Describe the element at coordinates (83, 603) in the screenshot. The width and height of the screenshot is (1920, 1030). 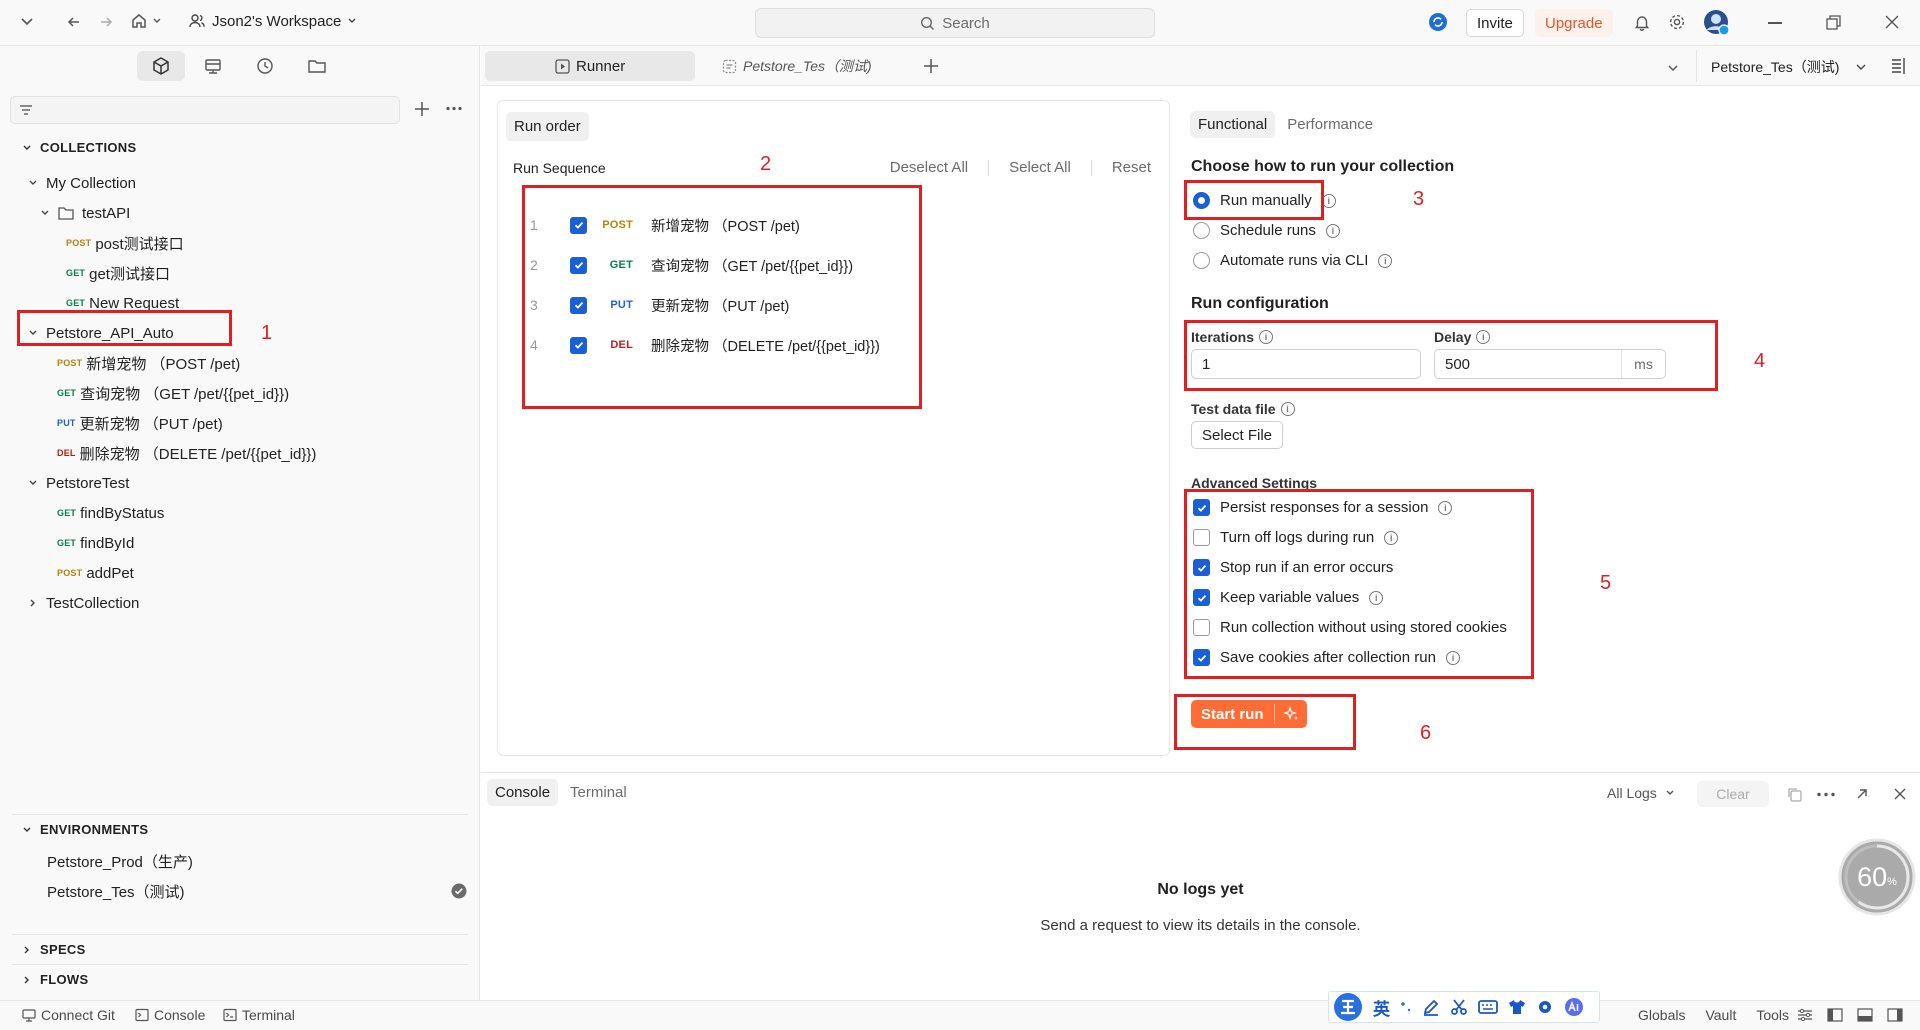
I see `sidebar-collection-item: TestCollection` at that location.